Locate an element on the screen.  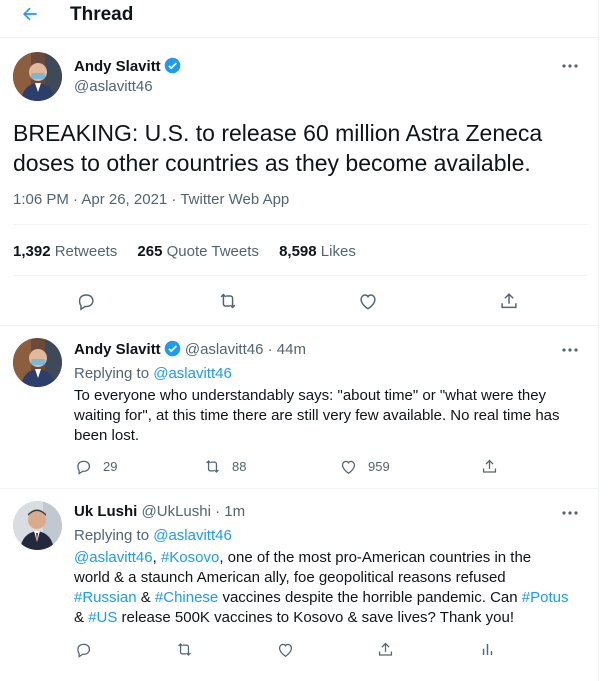
reply-button is located at coordinates (83, 649).